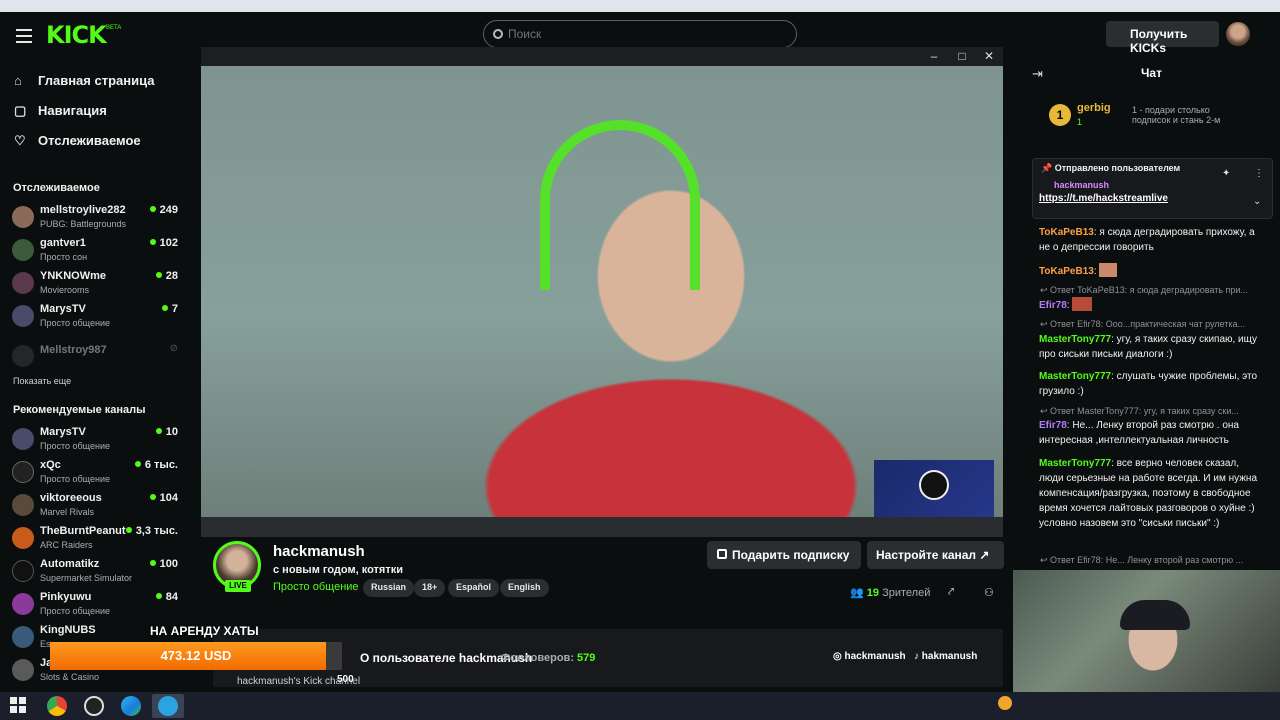 The height and width of the screenshot is (720, 1280). What do you see at coordinates (620, 205) in the screenshot?
I see `video-headset-shape` at bounding box center [620, 205].